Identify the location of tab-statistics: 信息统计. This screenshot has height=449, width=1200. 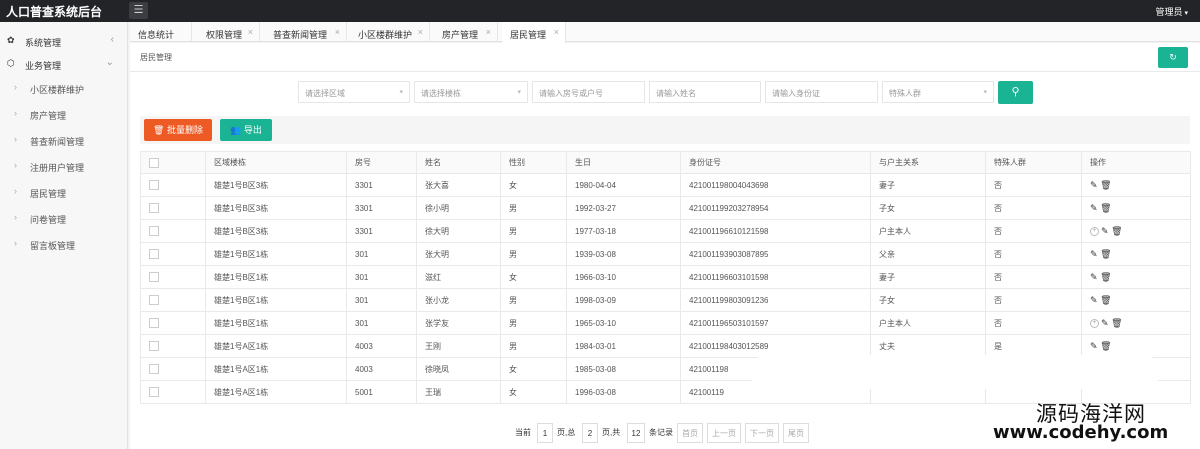
(161, 32).